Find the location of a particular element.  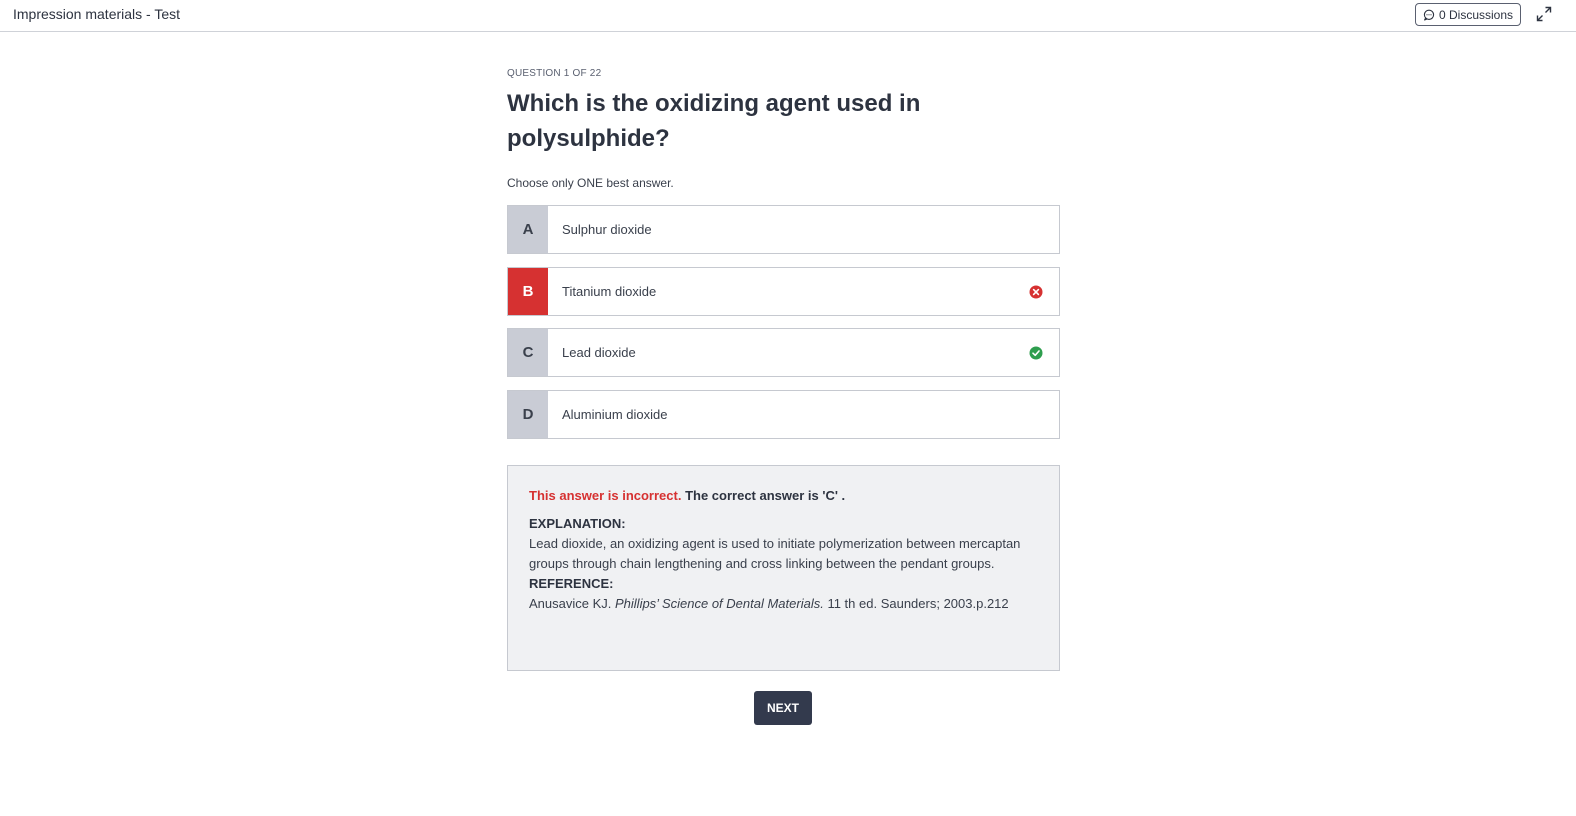

reference-author: Anusavice KJ. is located at coordinates (570, 603).